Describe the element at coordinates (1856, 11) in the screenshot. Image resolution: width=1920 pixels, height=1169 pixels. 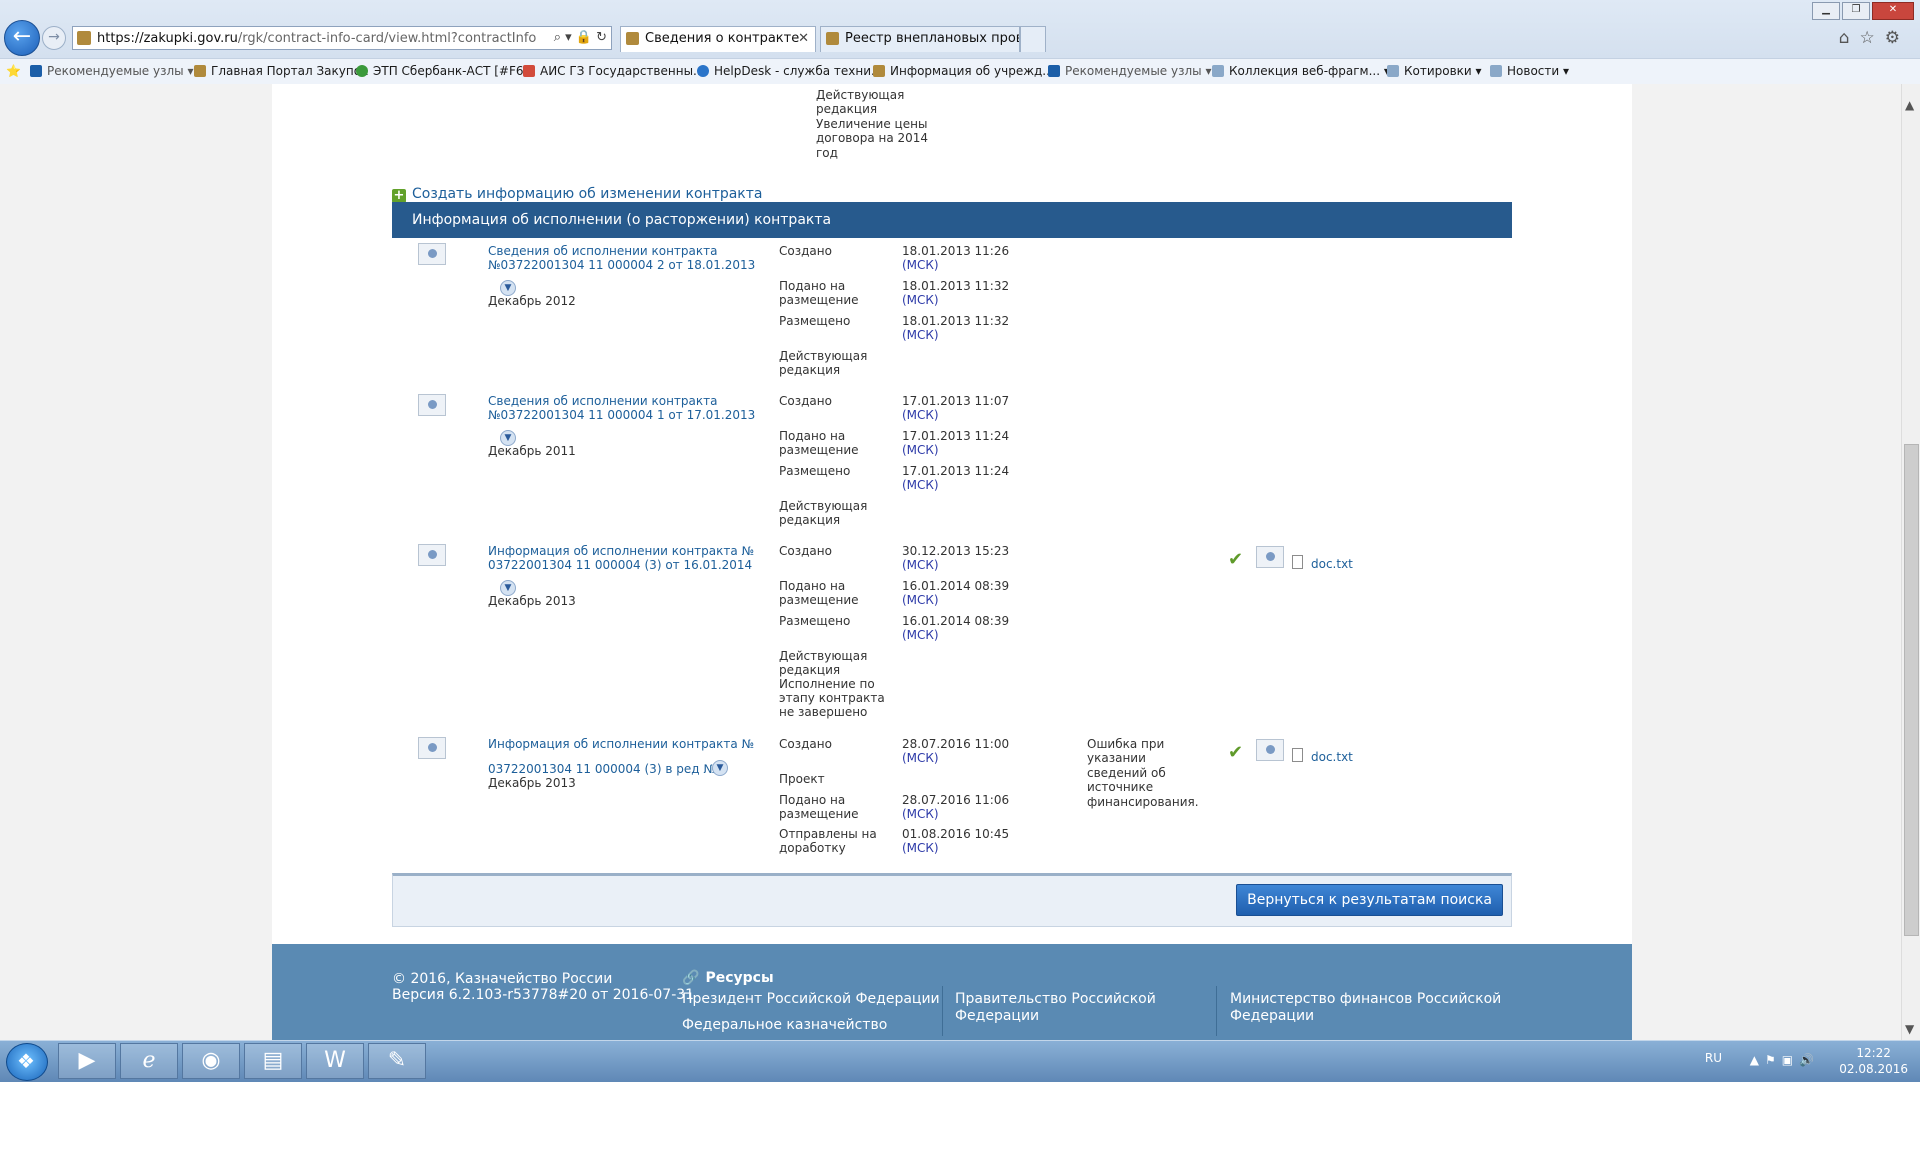
I see `maximize-button: ❐` at that location.